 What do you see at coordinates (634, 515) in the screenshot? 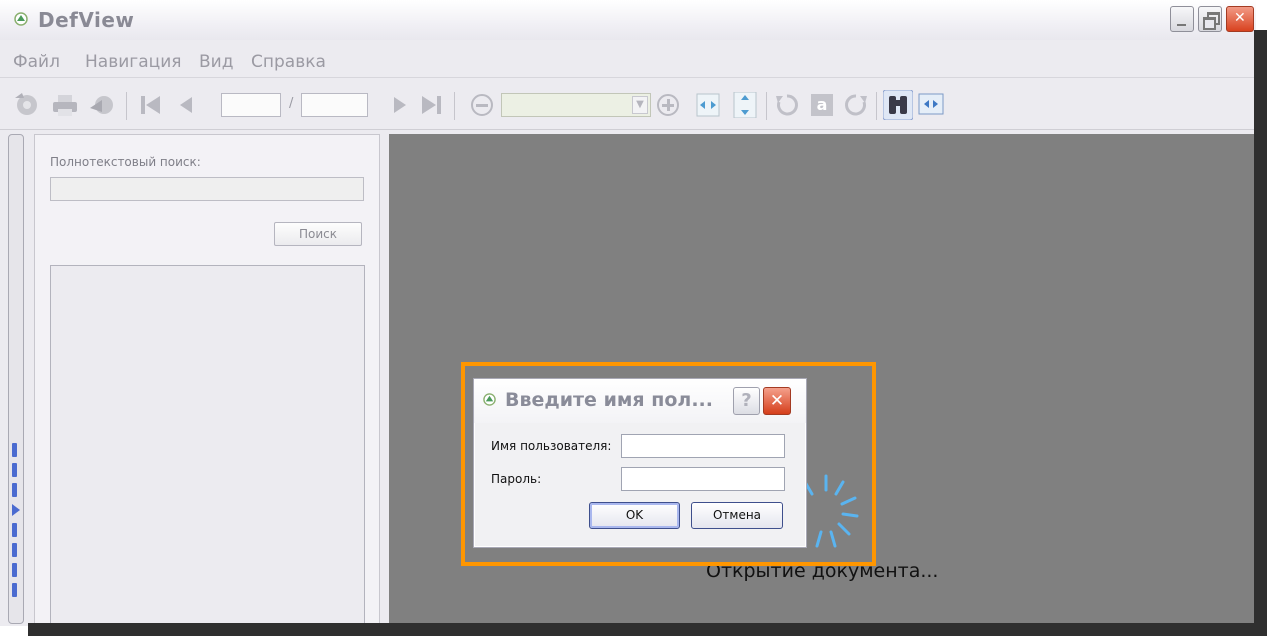
I see `ok-button: OK` at bounding box center [634, 515].